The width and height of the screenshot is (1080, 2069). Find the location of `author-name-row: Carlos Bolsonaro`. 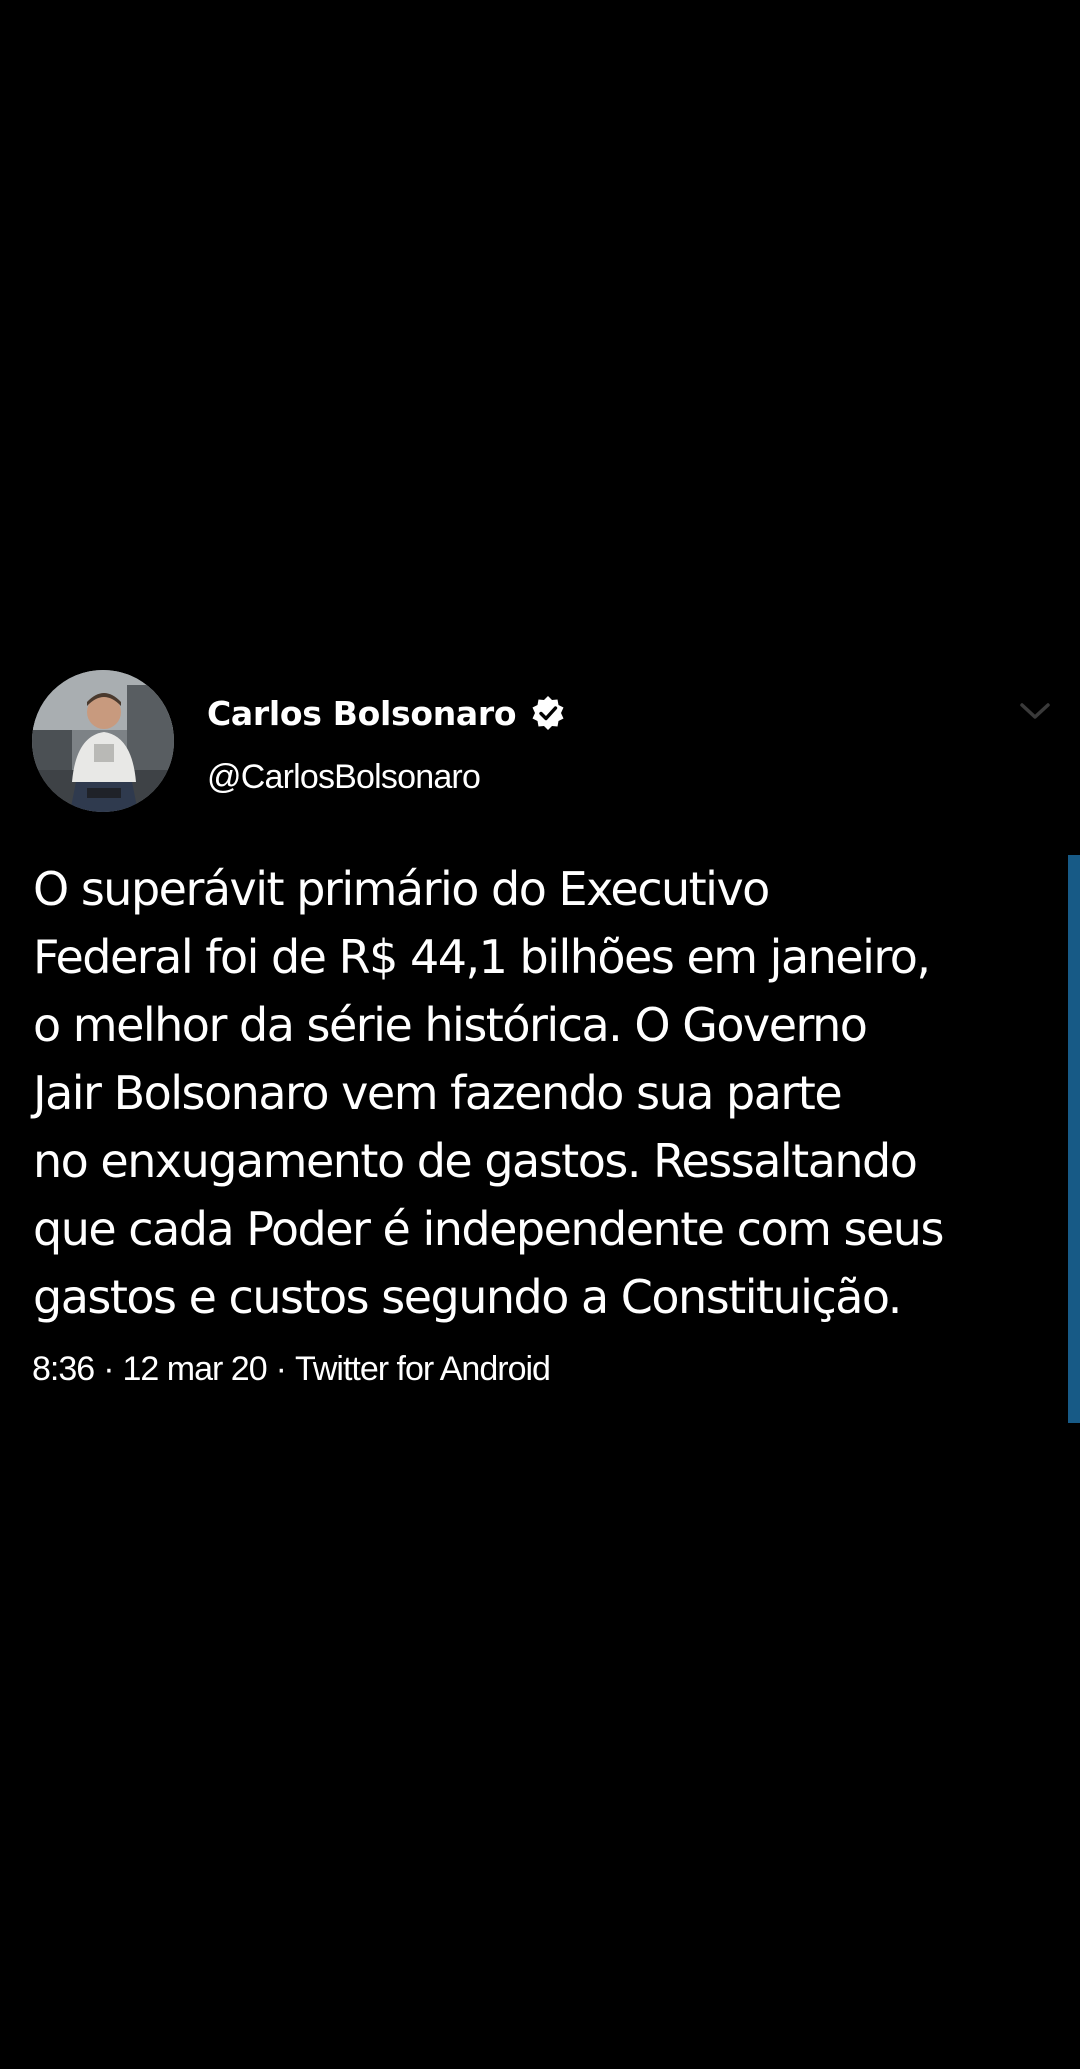

author-name-row: Carlos Bolsonaro is located at coordinates (386, 713).